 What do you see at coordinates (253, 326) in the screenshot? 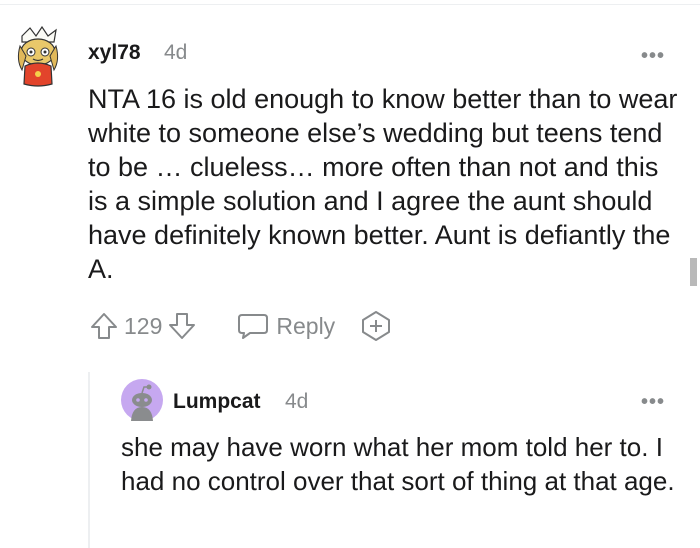
I see `reply-bubble-icon` at bounding box center [253, 326].